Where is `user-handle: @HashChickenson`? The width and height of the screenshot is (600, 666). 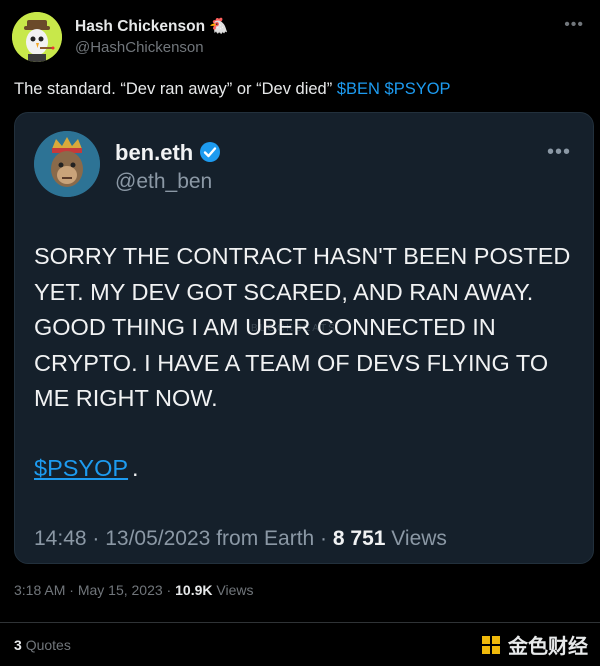 user-handle: @HashChickenson is located at coordinates (139, 47).